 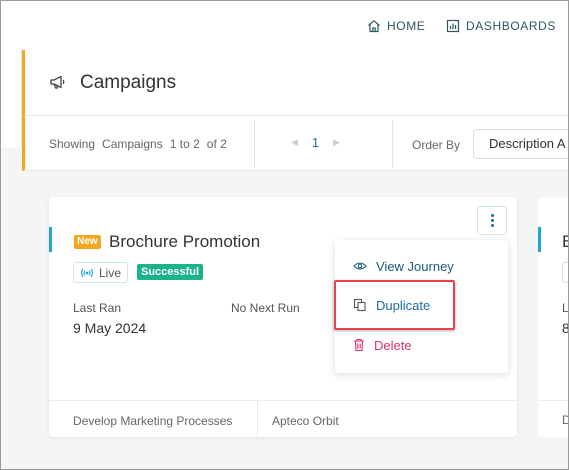 I want to click on last-ran-value: 9 May 2024, so click(x=110, y=328).